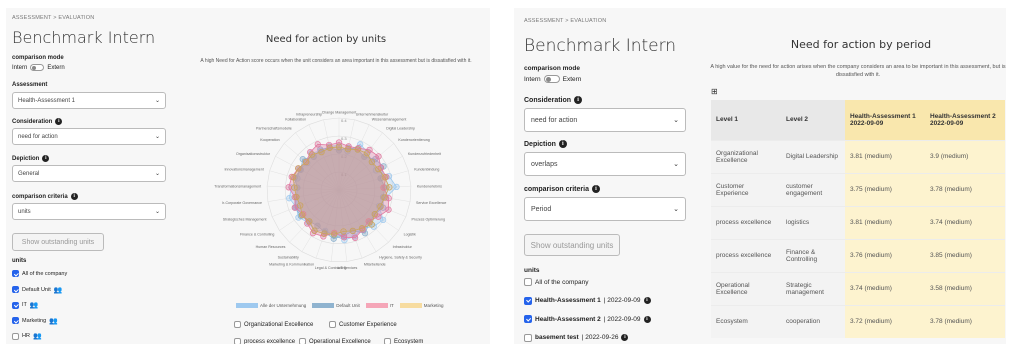 This screenshot has width=1012, height=348. What do you see at coordinates (403, 341) in the screenshot?
I see `filter-checkbox: Ecosystem` at bounding box center [403, 341].